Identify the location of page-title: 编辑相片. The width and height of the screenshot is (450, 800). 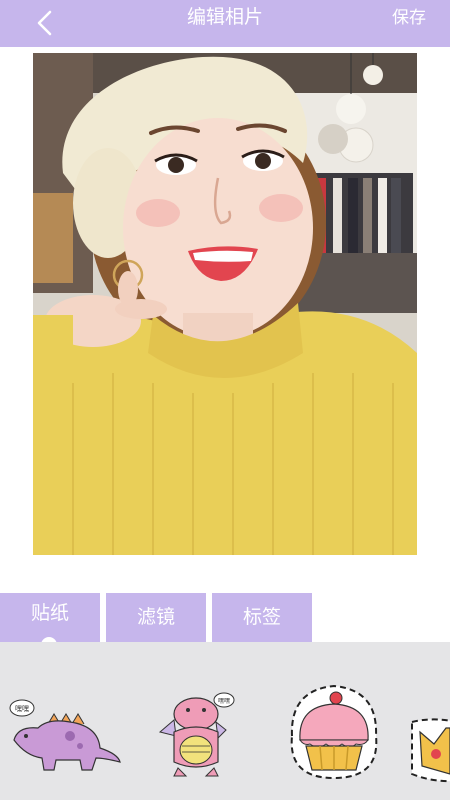
(224, 17).